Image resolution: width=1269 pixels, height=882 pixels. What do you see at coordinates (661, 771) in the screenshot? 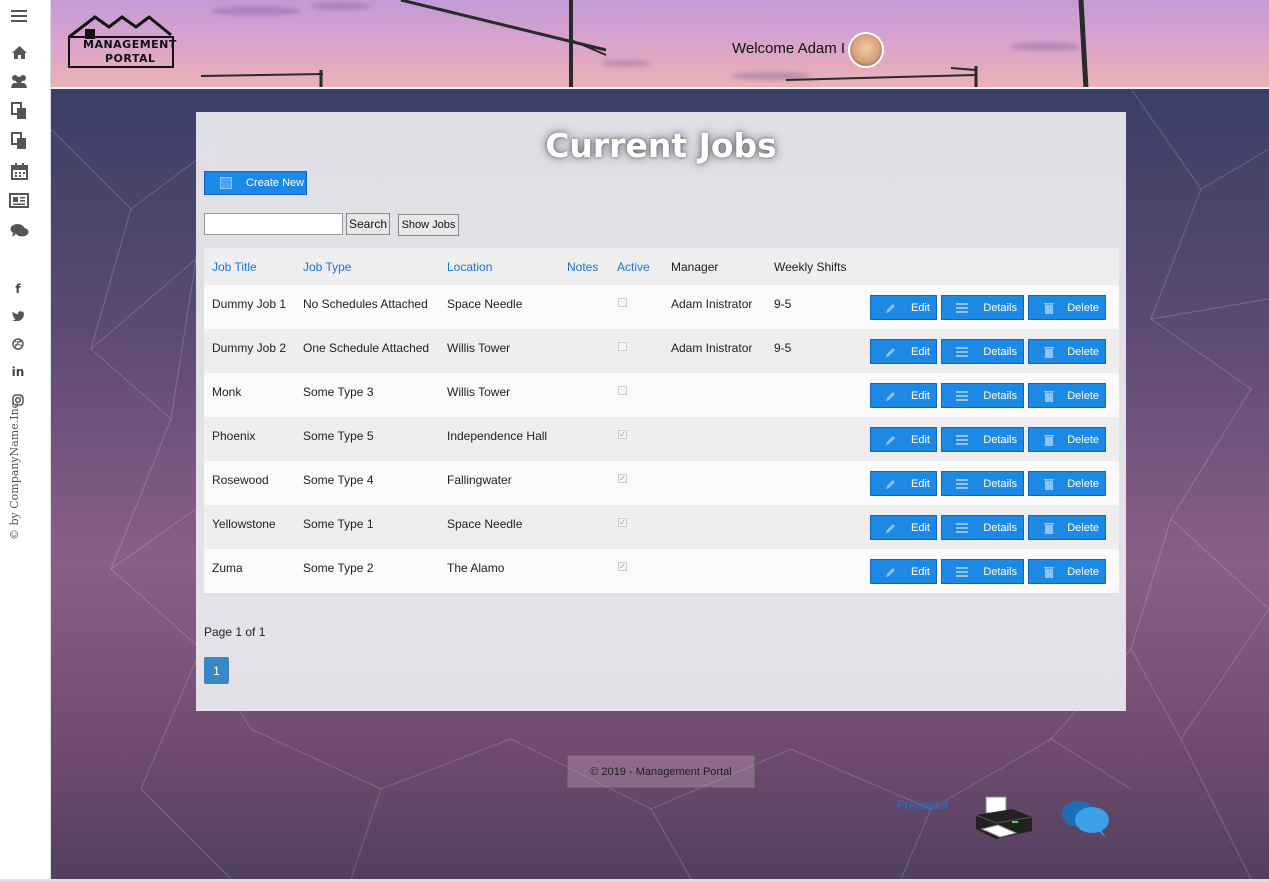
I see `footer-text: © 2019 - Management Portal` at bounding box center [661, 771].